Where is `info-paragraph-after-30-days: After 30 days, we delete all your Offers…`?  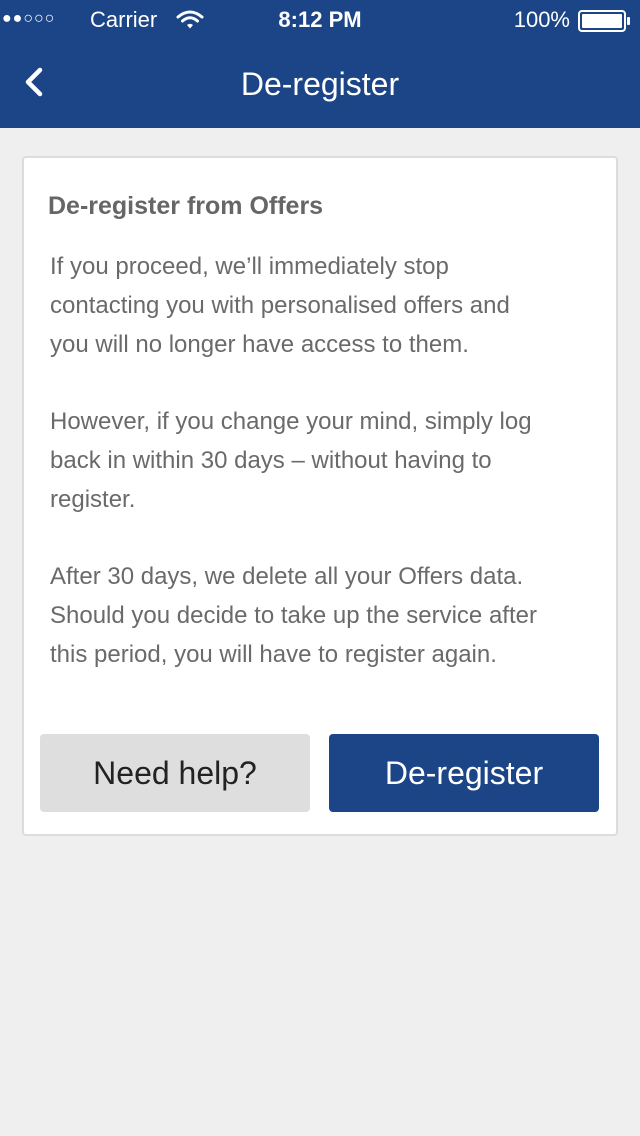 info-paragraph-after-30-days: After 30 days, we delete all your Offers… is located at coordinates (293, 615).